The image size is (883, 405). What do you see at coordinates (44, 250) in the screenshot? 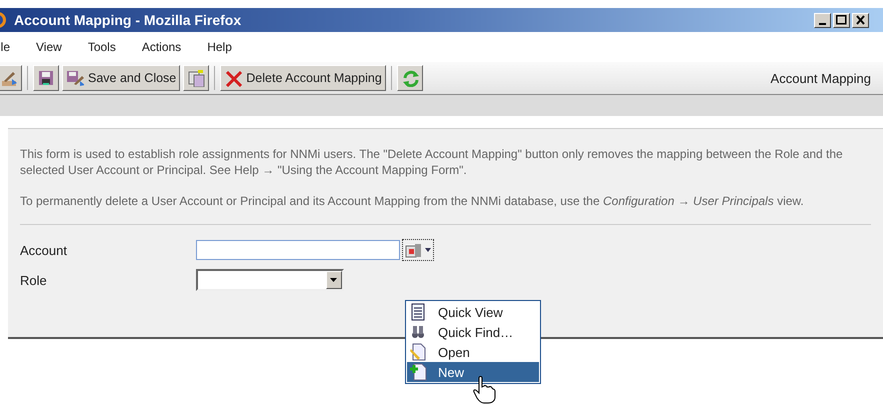
I see `field-label: Account` at bounding box center [44, 250].